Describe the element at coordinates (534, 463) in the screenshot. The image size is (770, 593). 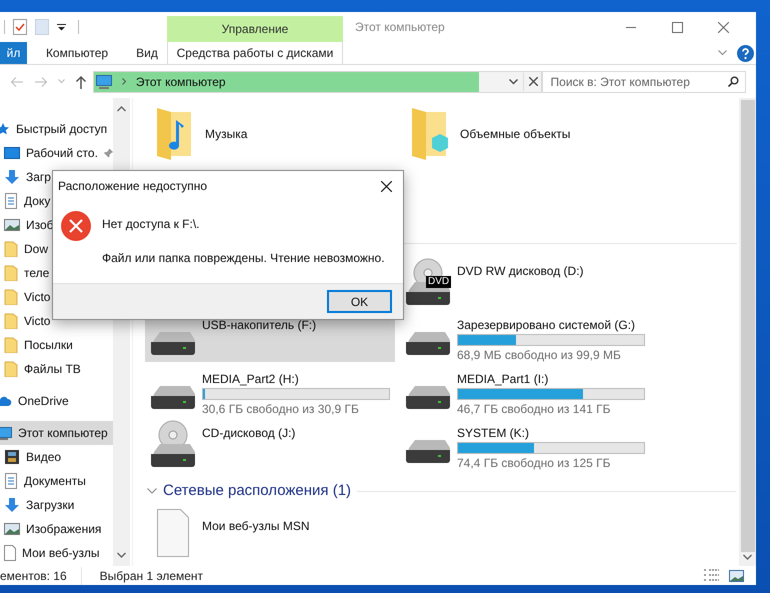
I see `free-space-text: 74,4 ГБ свободно из 125 ГБ` at that location.